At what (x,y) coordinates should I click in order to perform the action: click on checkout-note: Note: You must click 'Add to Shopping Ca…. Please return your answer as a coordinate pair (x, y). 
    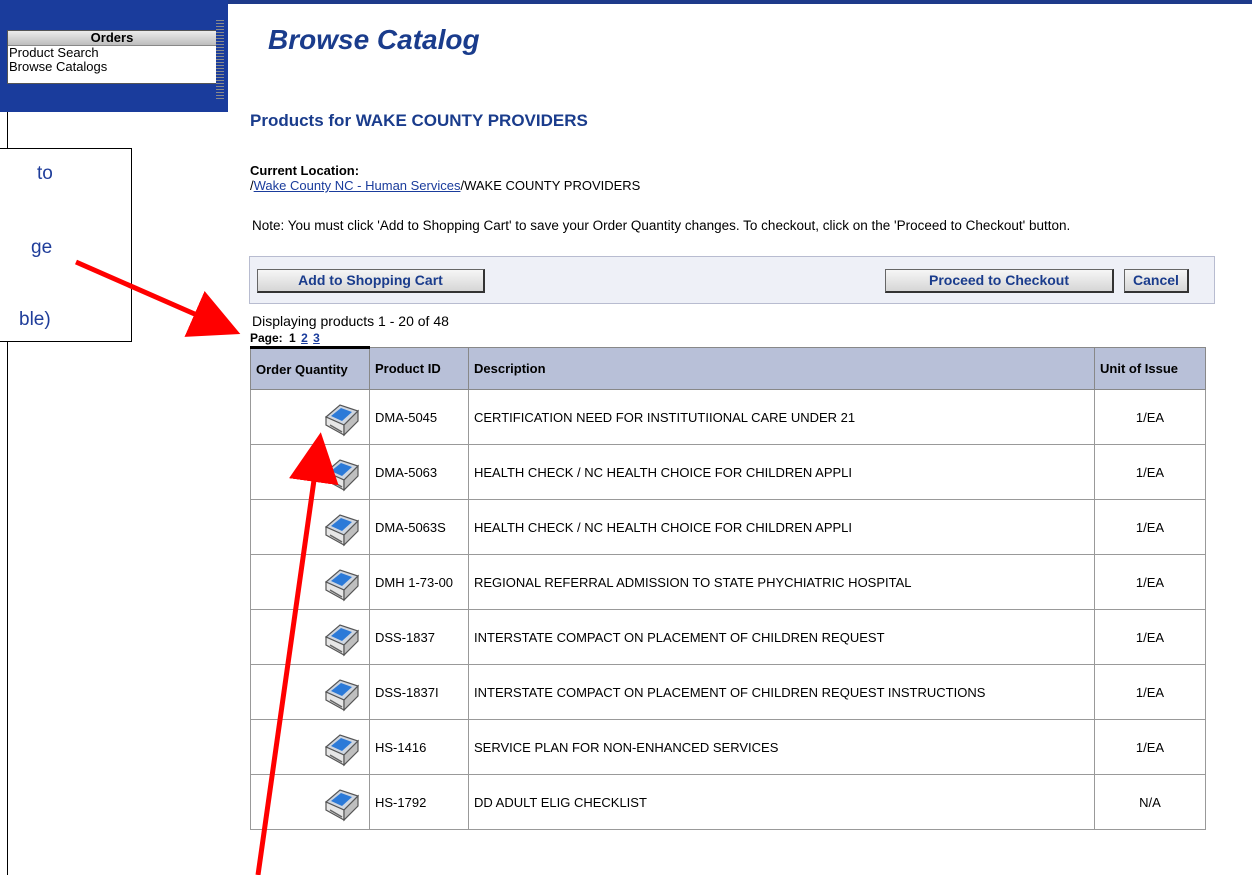
    Looking at the image, I should click on (661, 225).